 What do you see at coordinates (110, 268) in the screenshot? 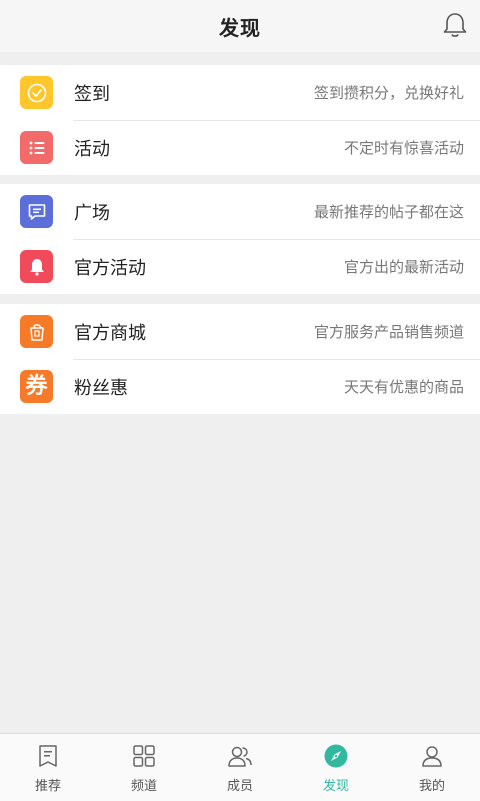
I see `menu-item-label: 官方活动` at bounding box center [110, 268].